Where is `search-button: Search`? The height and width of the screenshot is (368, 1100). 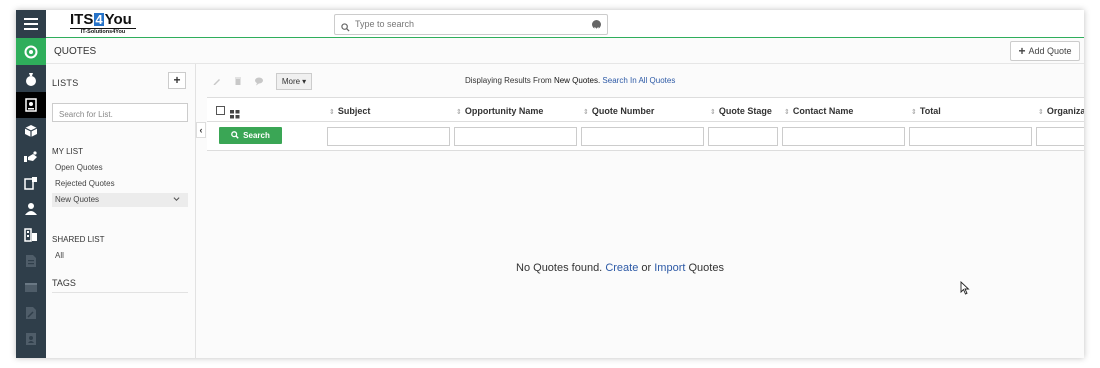
search-button: Search is located at coordinates (250, 135).